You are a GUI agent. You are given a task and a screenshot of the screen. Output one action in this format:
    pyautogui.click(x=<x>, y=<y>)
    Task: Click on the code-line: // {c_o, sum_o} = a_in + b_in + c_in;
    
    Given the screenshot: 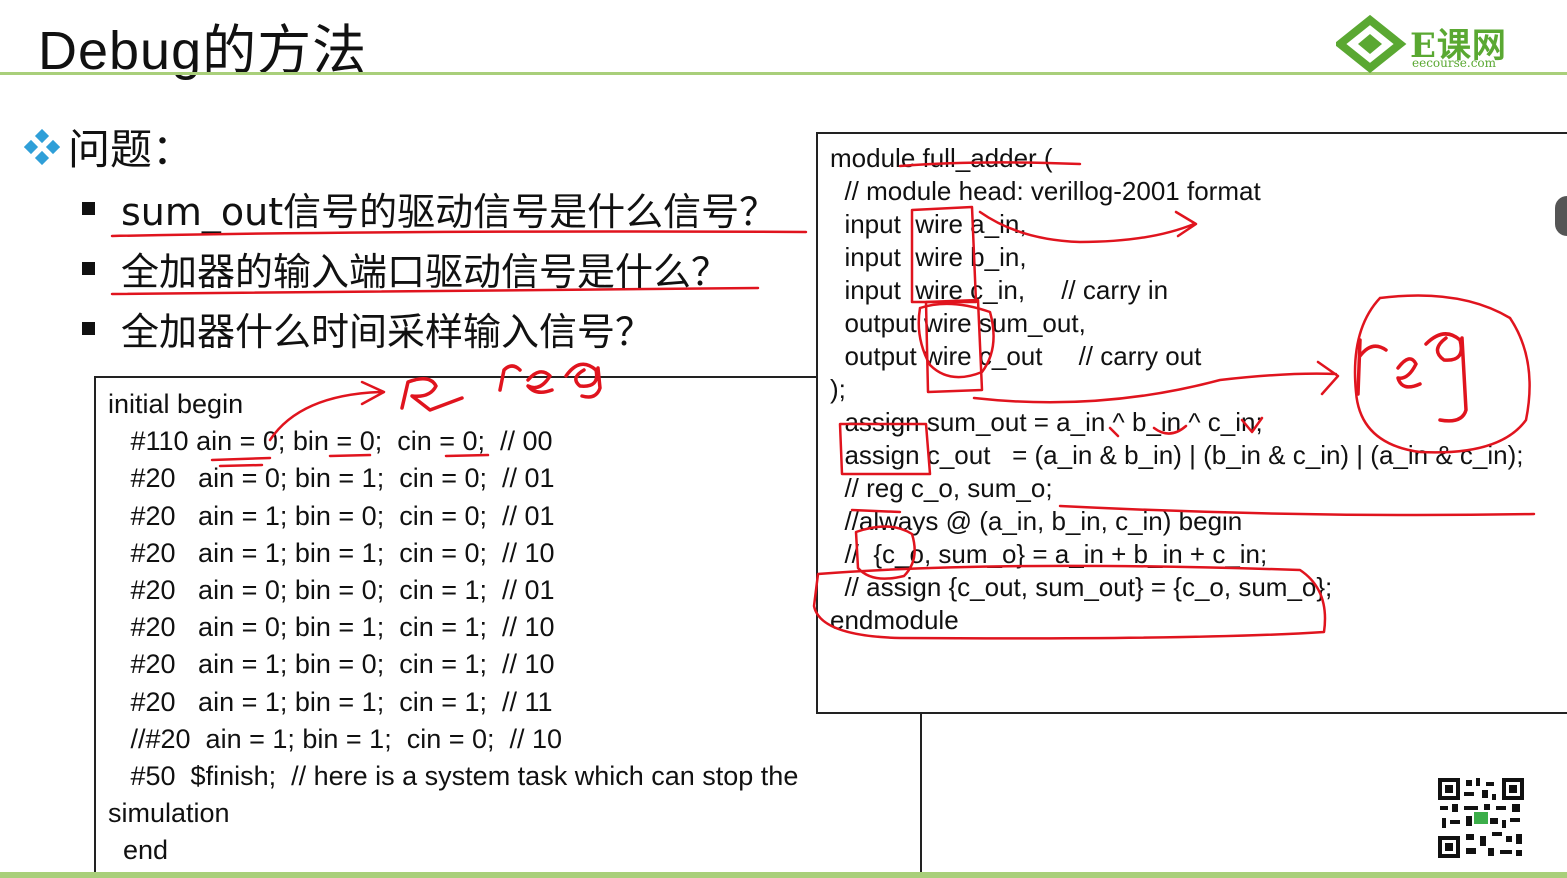 What is the action you would take?
    pyautogui.click(x=1049, y=554)
    